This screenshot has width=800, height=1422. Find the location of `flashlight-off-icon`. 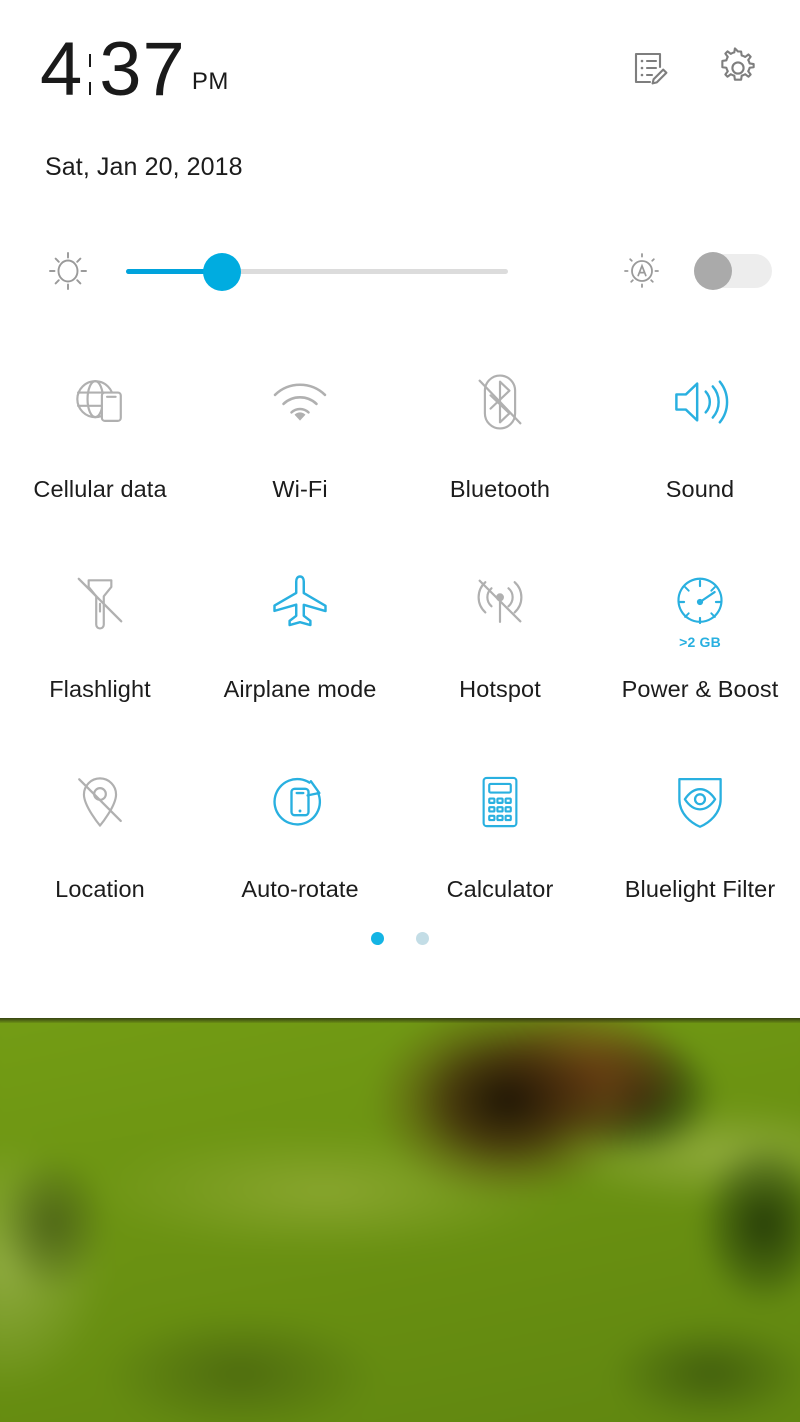

flashlight-off-icon is located at coordinates (100, 602).